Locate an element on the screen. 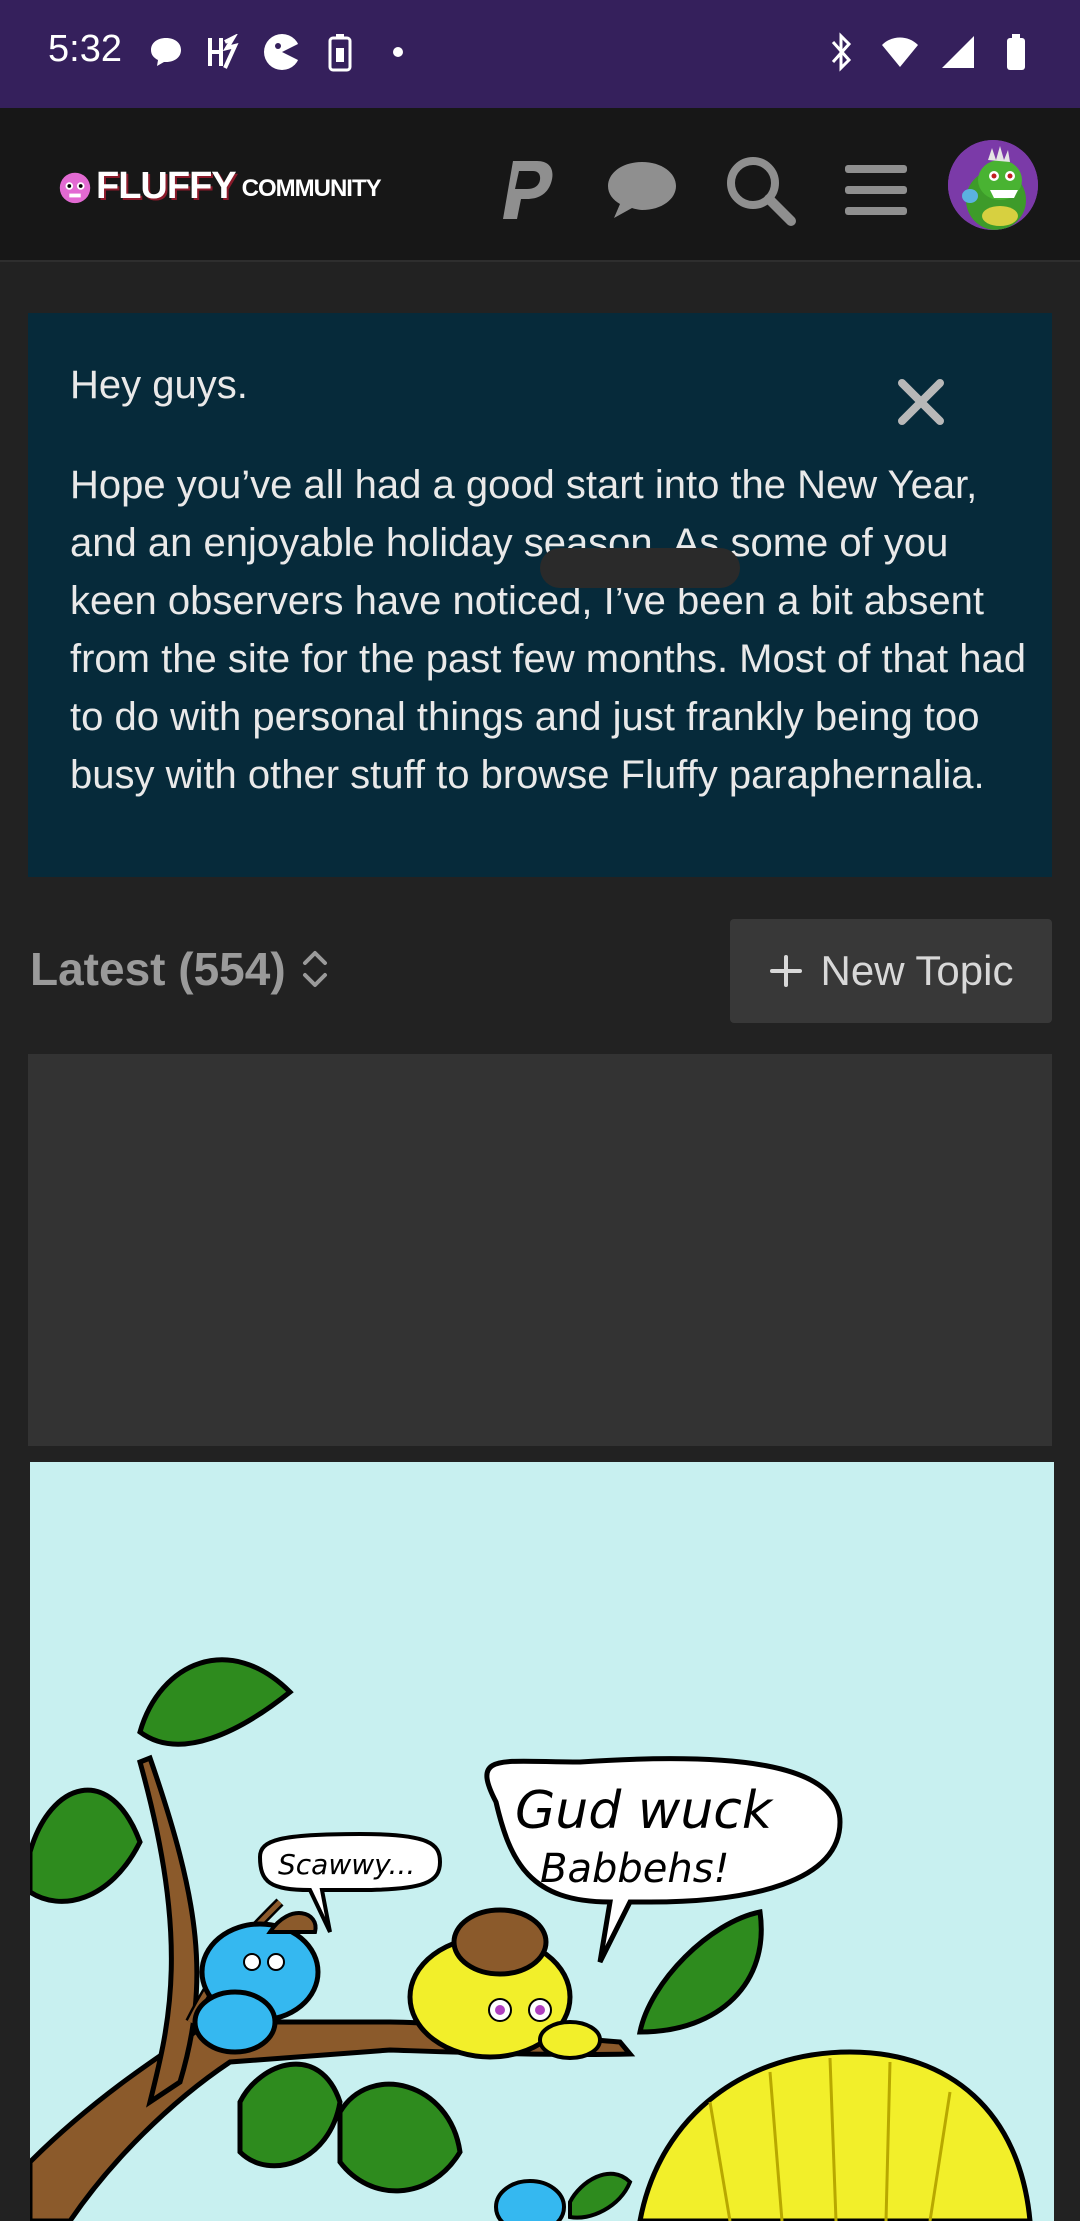  dragon-avatar-icon is located at coordinates (993, 185).